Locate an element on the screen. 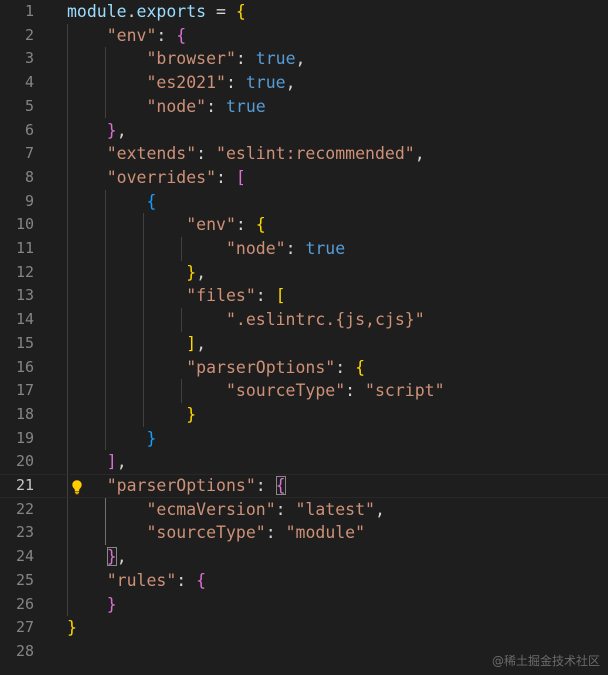 Image resolution: width=608 pixels, height=675 pixels. line-number: 1 is located at coordinates (29, 11).